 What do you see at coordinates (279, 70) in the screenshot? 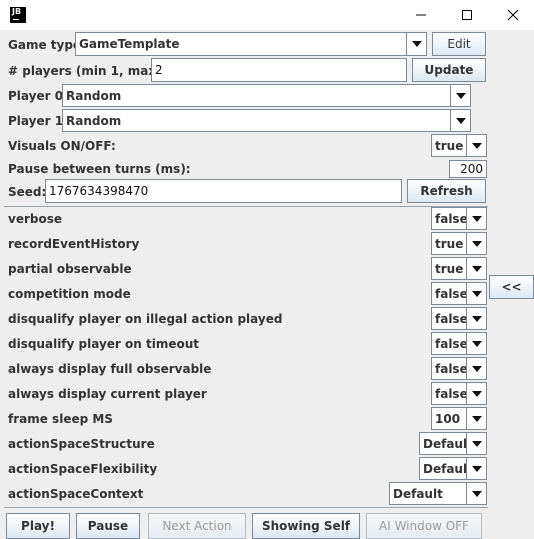
I see `players-count-field: 2` at bounding box center [279, 70].